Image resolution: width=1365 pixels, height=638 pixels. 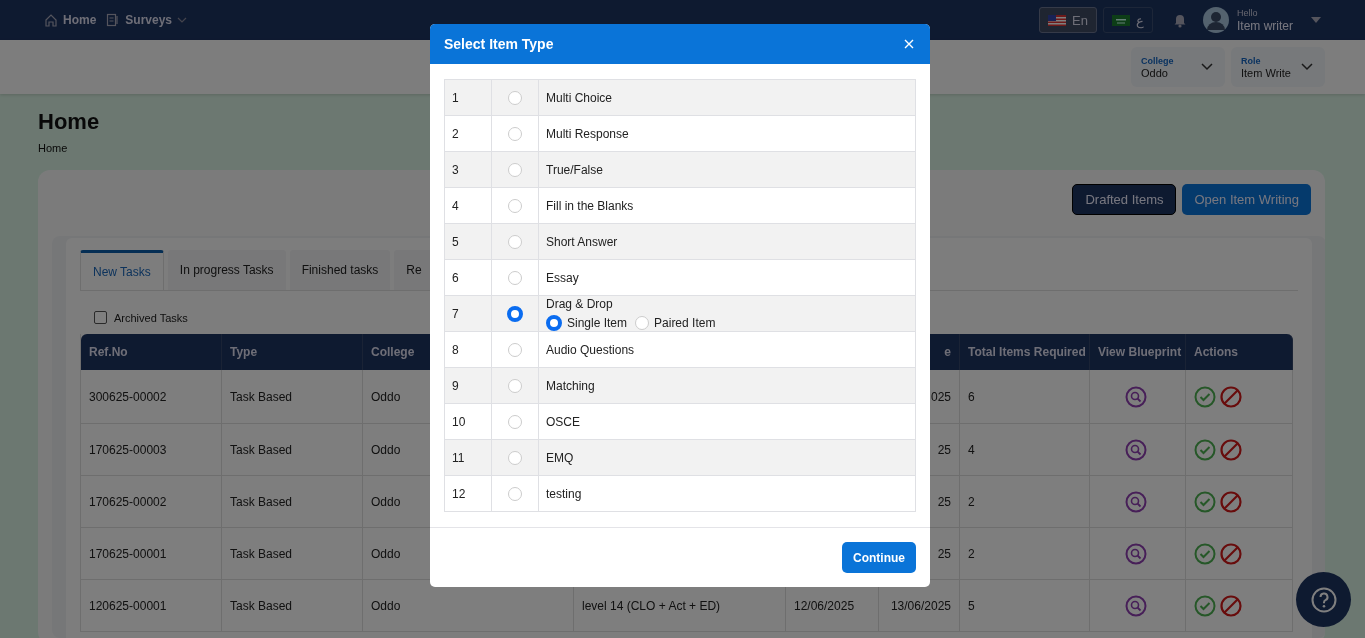 What do you see at coordinates (499, 44) in the screenshot?
I see `dialog-title: Select Item Type` at bounding box center [499, 44].